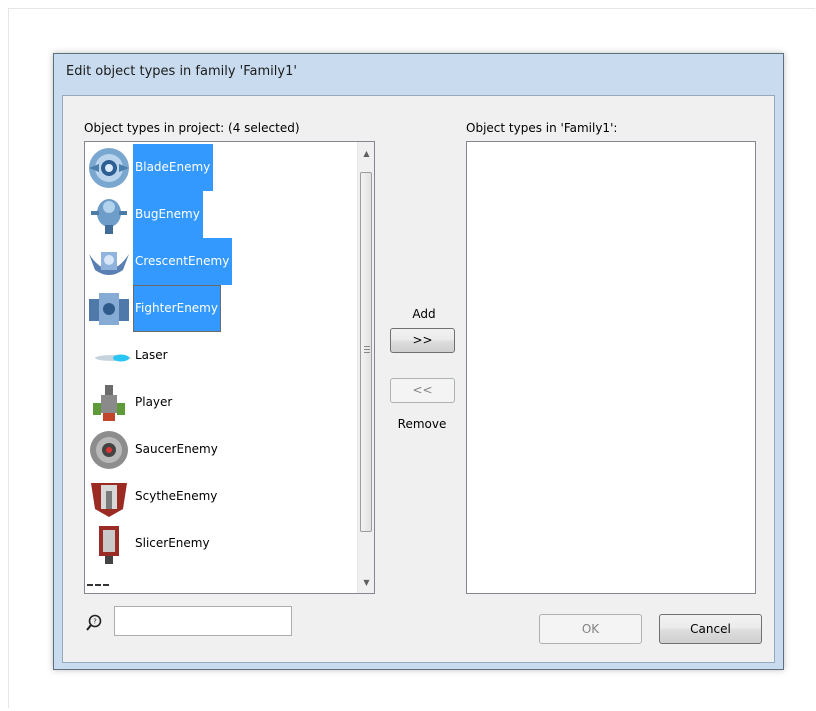 The height and width of the screenshot is (711, 816). What do you see at coordinates (542, 128) in the screenshot?
I see `family-types-label: Object types in 'Family1':` at bounding box center [542, 128].